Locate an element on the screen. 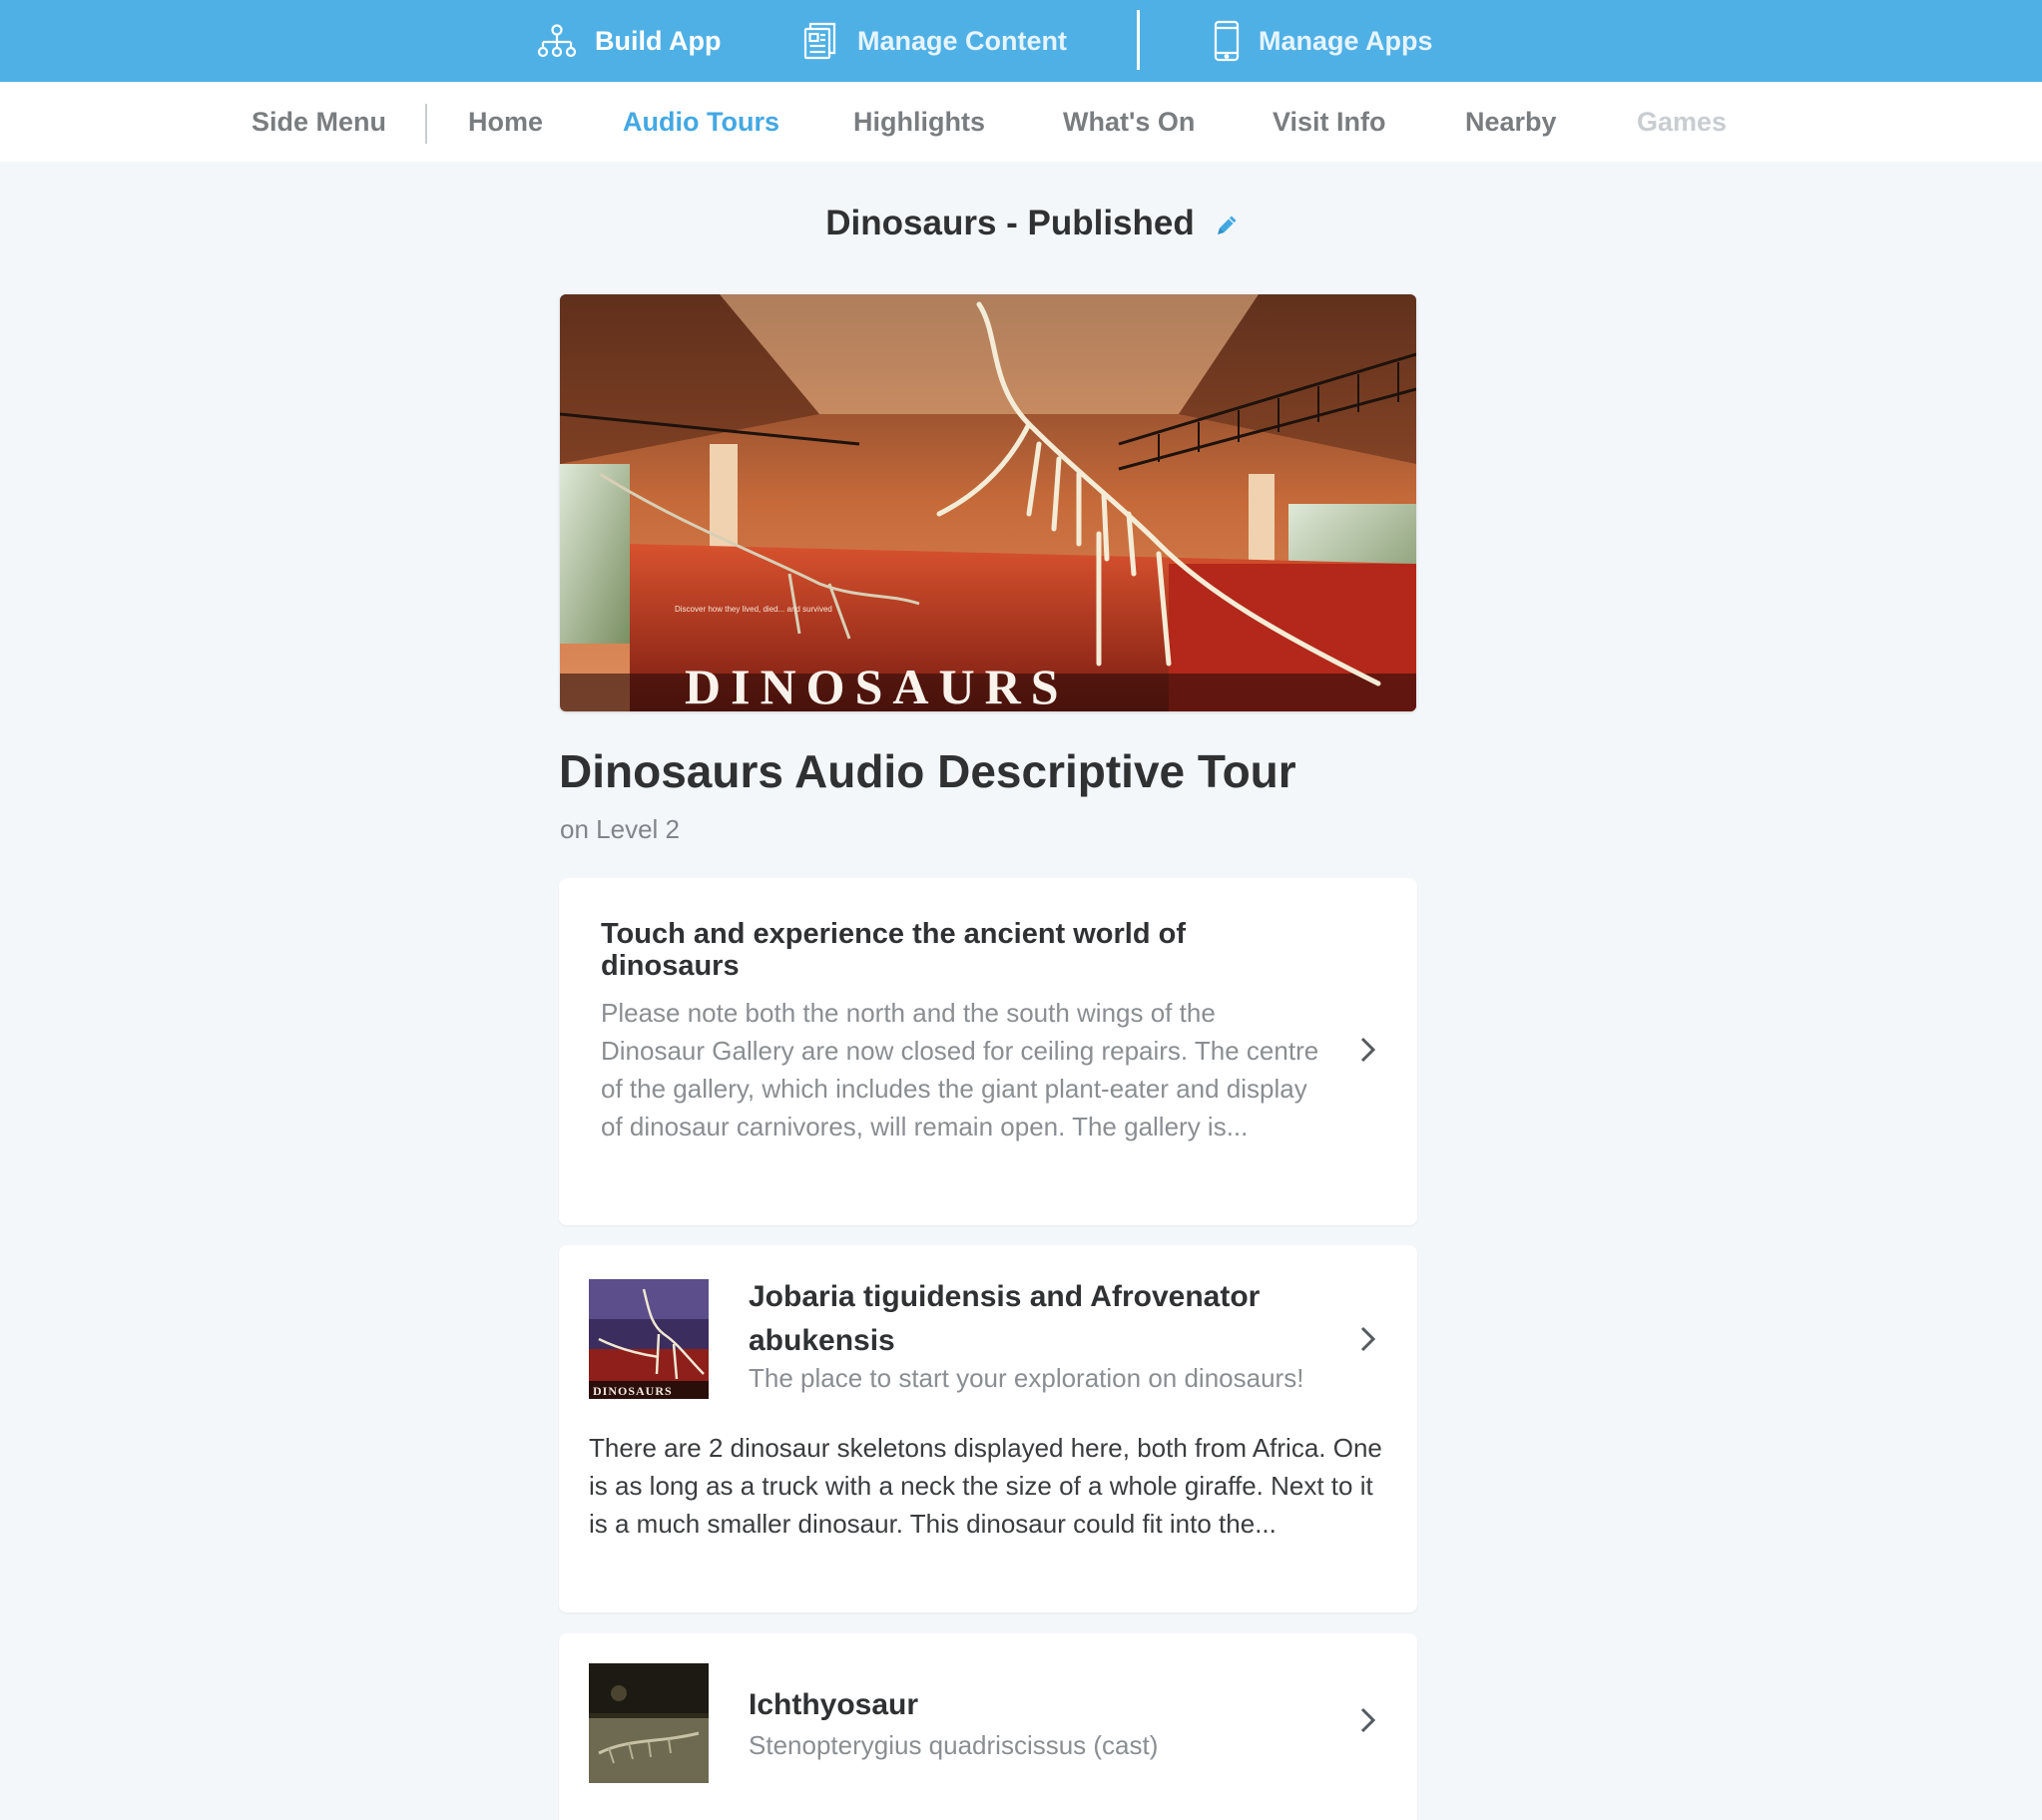 Image resolution: width=2042 pixels, height=1820 pixels. stop-thumbnail: DINOSAURS is located at coordinates (649, 1339).